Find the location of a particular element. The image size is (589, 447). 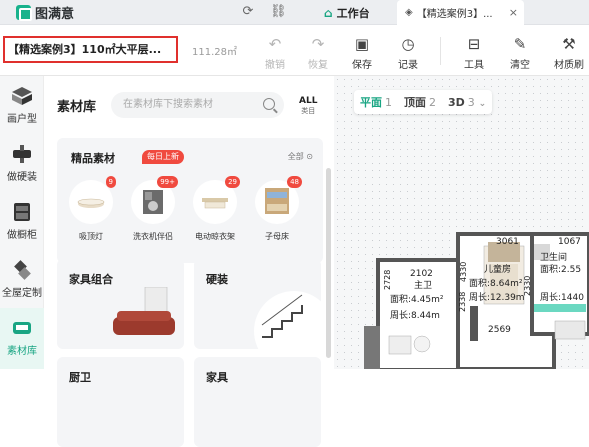

room-area: 面积:4.45m² is located at coordinates (417, 299).